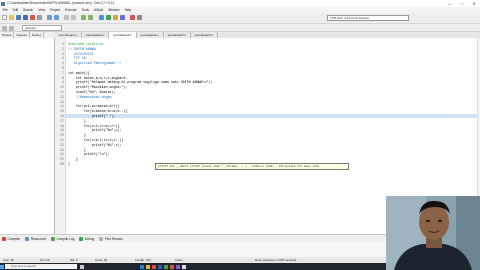  Describe the element at coordinates (41, 266) in the screenshot. I see `taskbar-search: Type here to search` at that location.